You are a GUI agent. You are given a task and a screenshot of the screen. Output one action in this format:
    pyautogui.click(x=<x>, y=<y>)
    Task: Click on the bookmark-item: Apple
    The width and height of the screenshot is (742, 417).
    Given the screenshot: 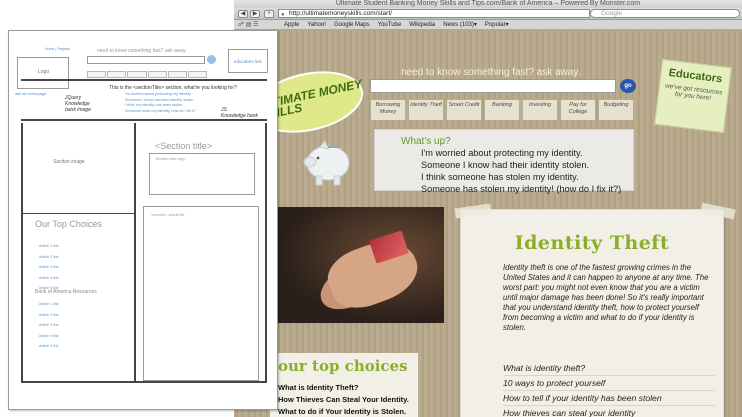 What is the action you would take?
    pyautogui.click(x=291, y=25)
    